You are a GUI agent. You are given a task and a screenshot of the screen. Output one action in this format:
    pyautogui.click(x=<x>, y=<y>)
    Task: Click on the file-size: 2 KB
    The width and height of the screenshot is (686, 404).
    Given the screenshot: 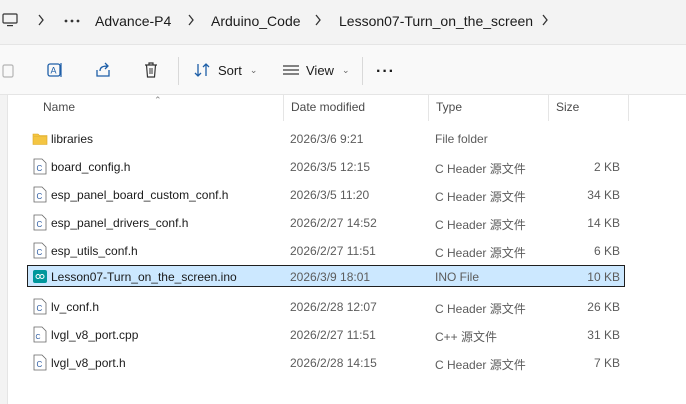 What is the action you would take?
    pyautogui.click(x=606, y=167)
    